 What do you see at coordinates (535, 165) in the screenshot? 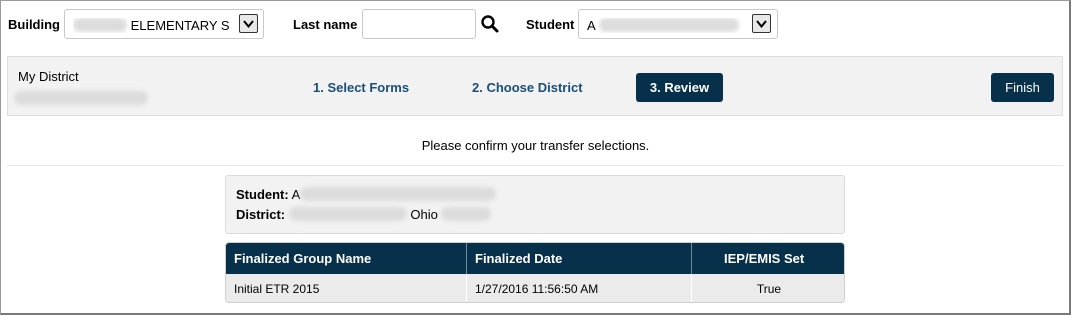
I see `divider` at bounding box center [535, 165].